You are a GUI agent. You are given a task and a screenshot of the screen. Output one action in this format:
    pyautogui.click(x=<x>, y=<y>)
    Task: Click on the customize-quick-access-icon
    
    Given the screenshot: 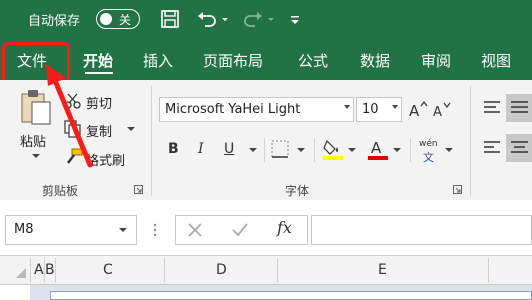 What is the action you would take?
    pyautogui.click(x=296, y=19)
    